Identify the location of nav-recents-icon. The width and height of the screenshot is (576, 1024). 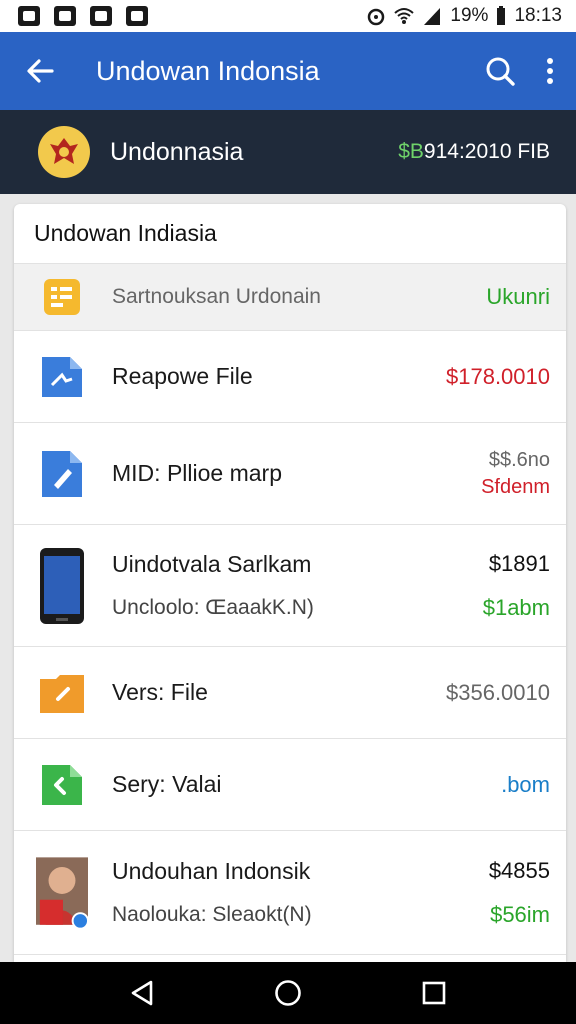
(434, 993).